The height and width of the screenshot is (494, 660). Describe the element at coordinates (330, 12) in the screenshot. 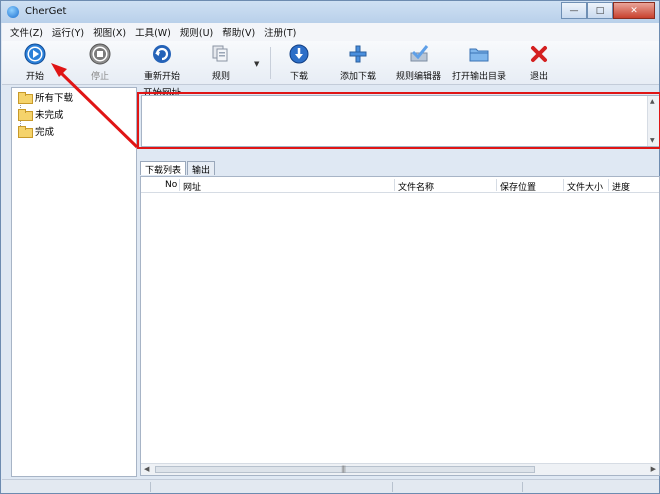

I see `title-bar: CherGet — □ ✕` at that location.